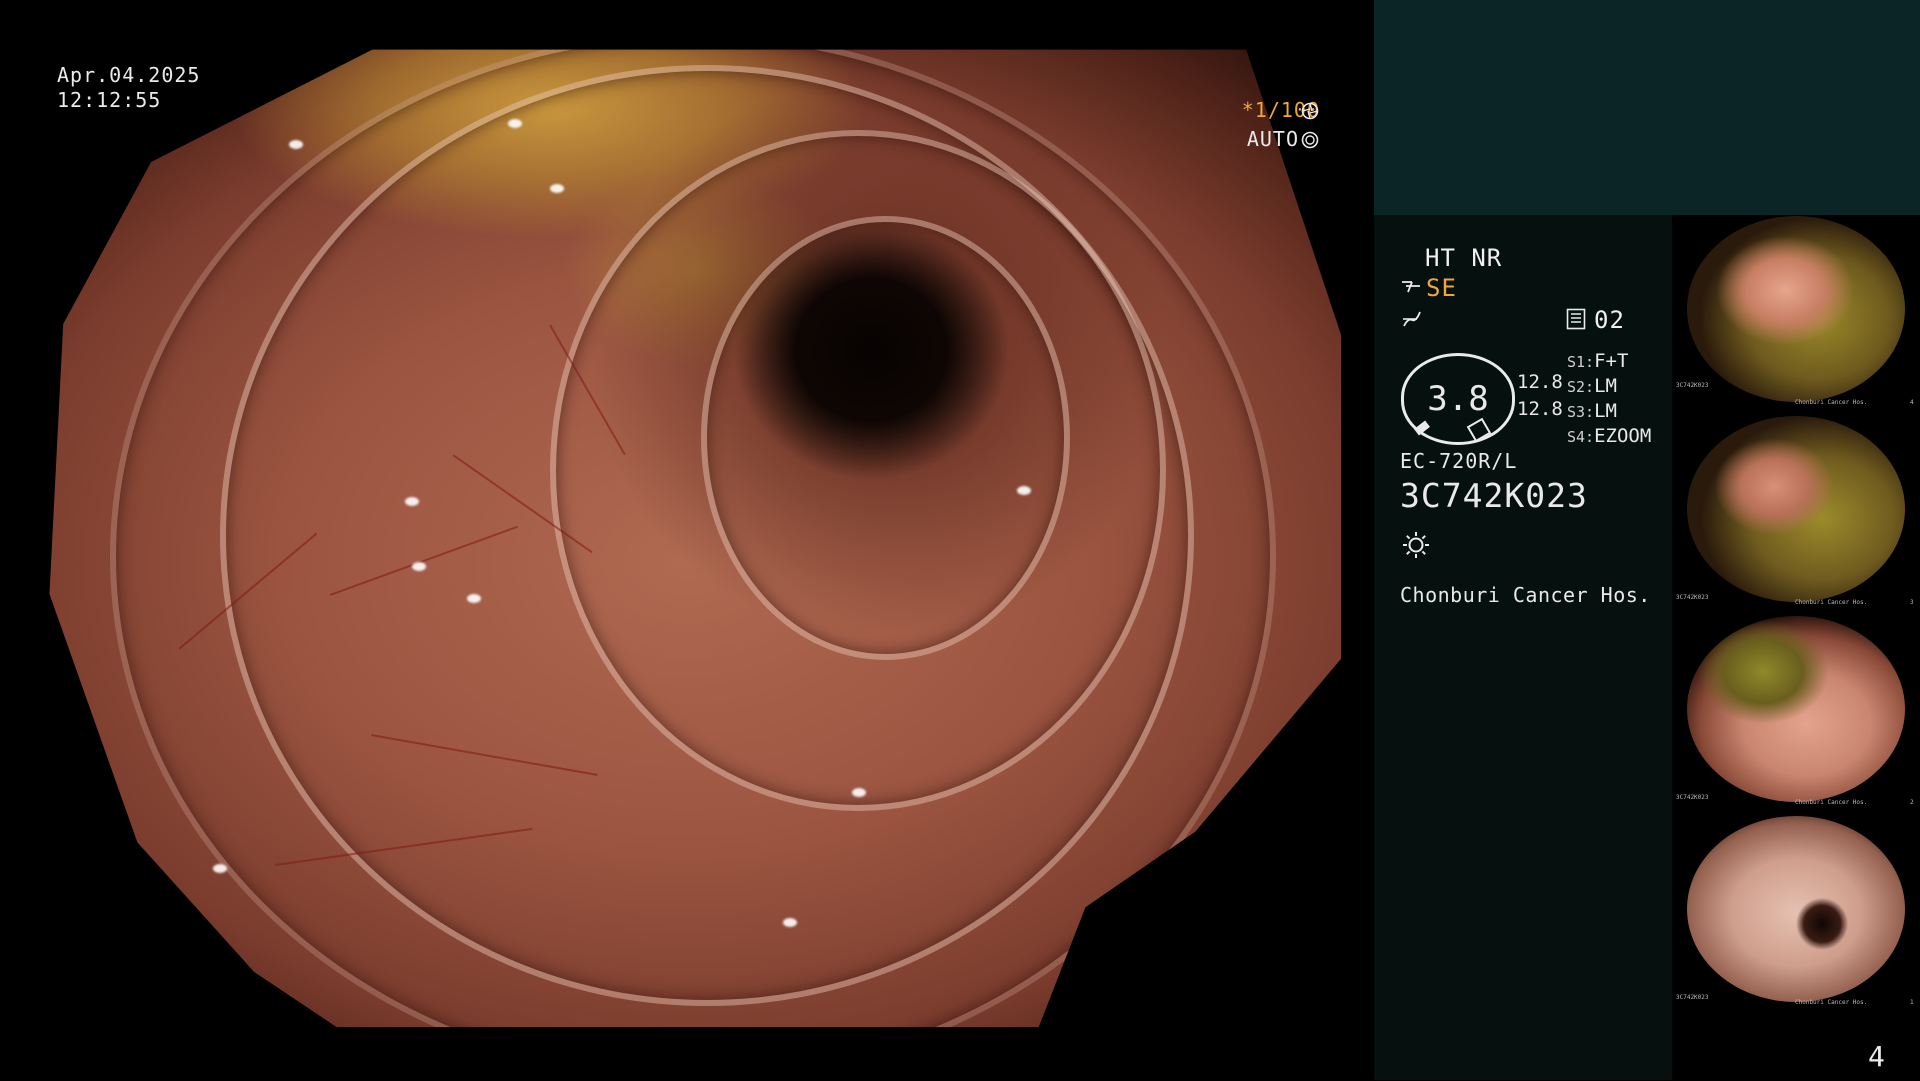 The width and height of the screenshot is (1920, 1081). Describe the element at coordinates (1581, 362) in the screenshot. I see `preset-key: S1:` at that location.